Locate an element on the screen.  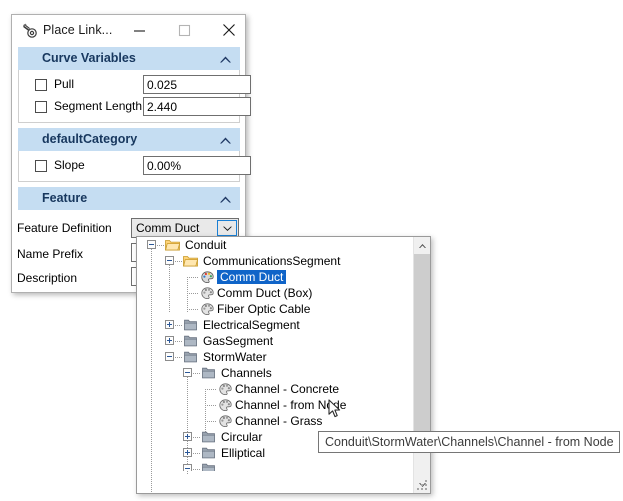
tree-item: Channel - Concrete is located at coordinates (275, 389).